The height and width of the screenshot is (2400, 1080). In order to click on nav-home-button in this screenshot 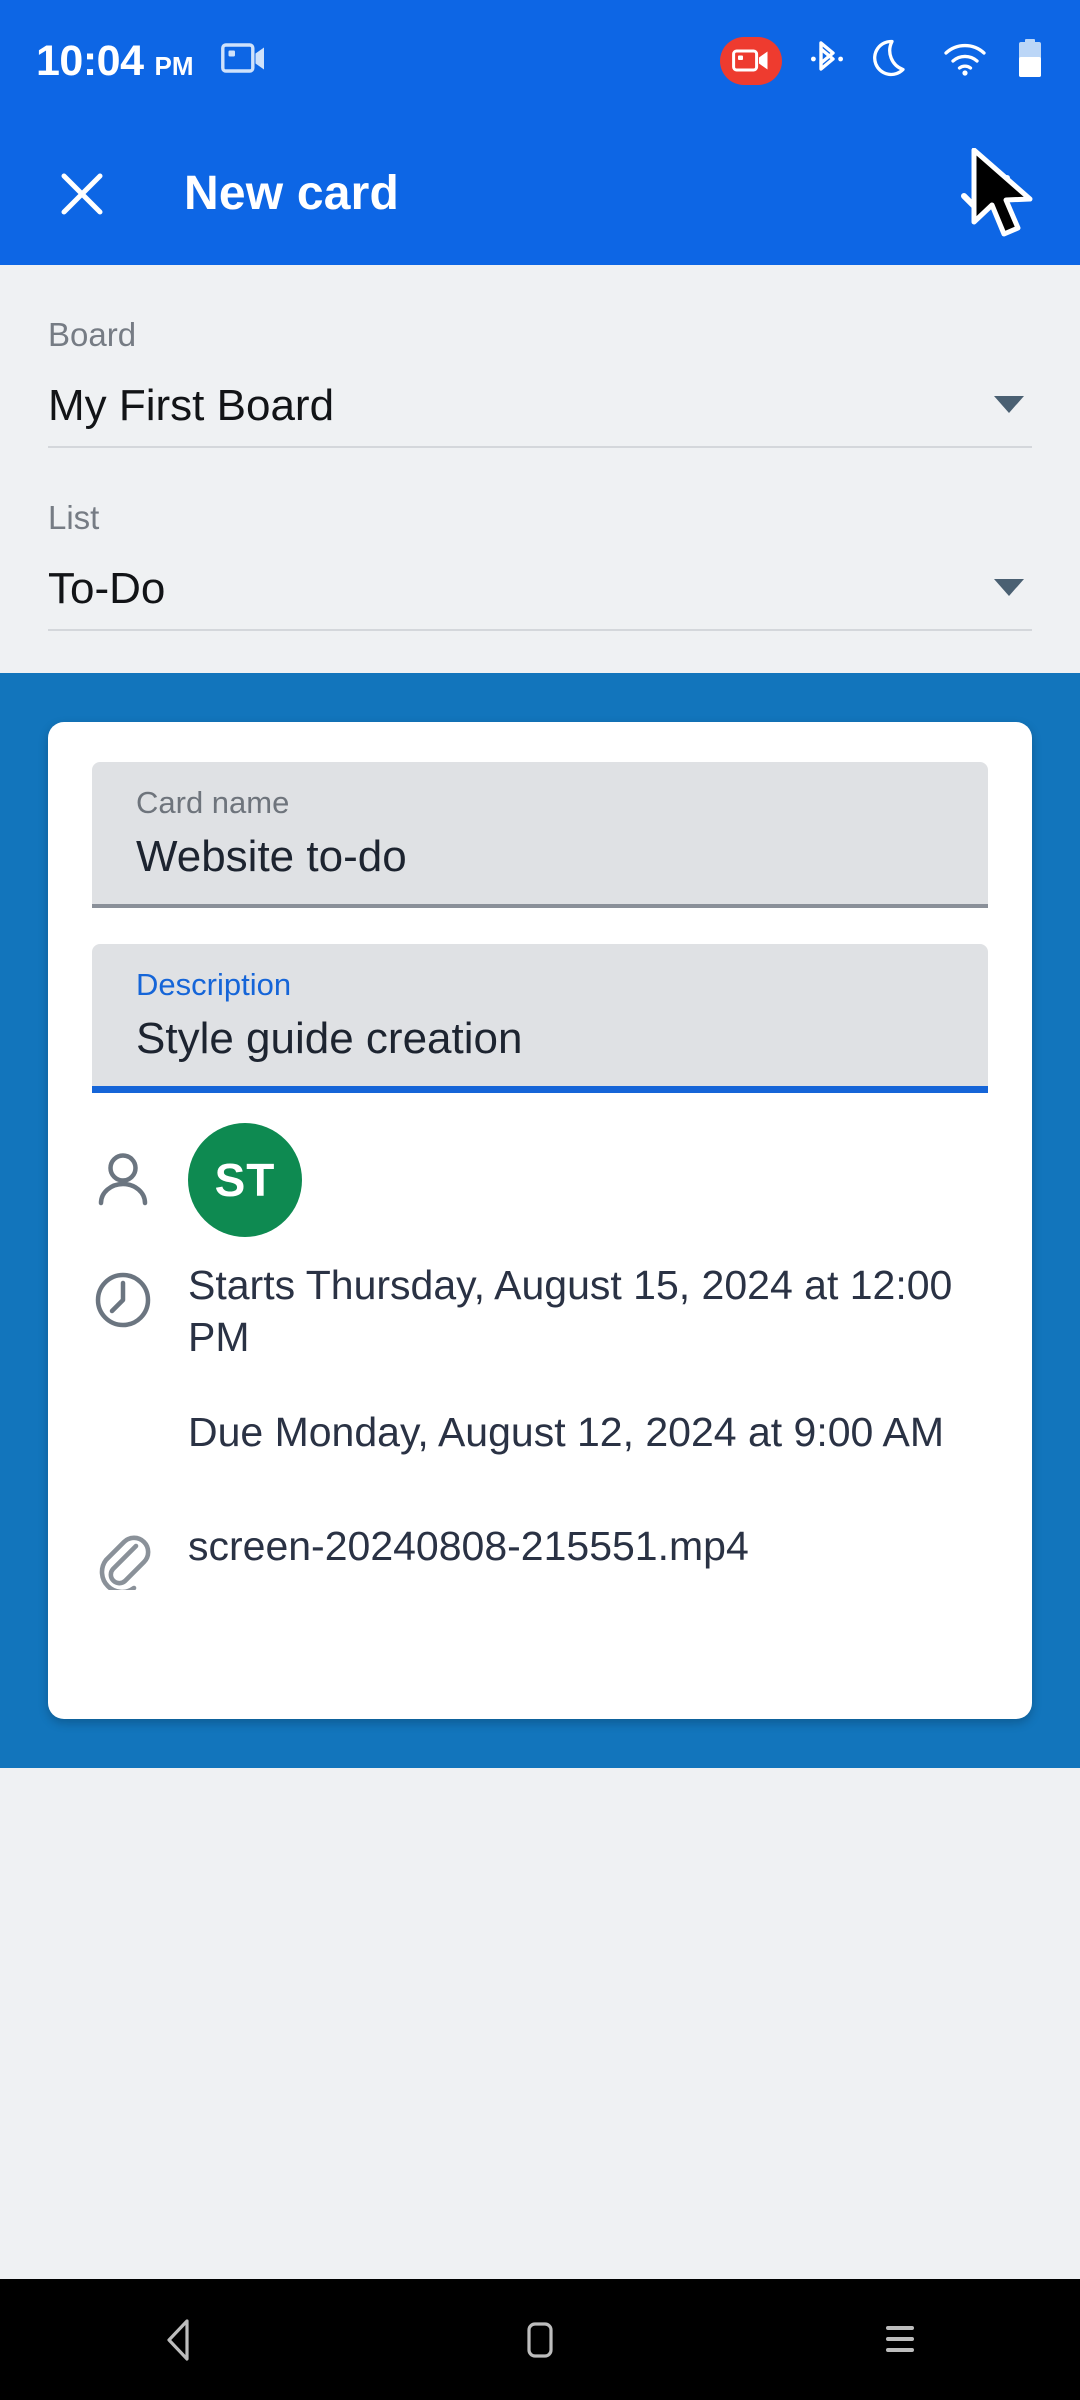, I will do `click(540, 2339)`.